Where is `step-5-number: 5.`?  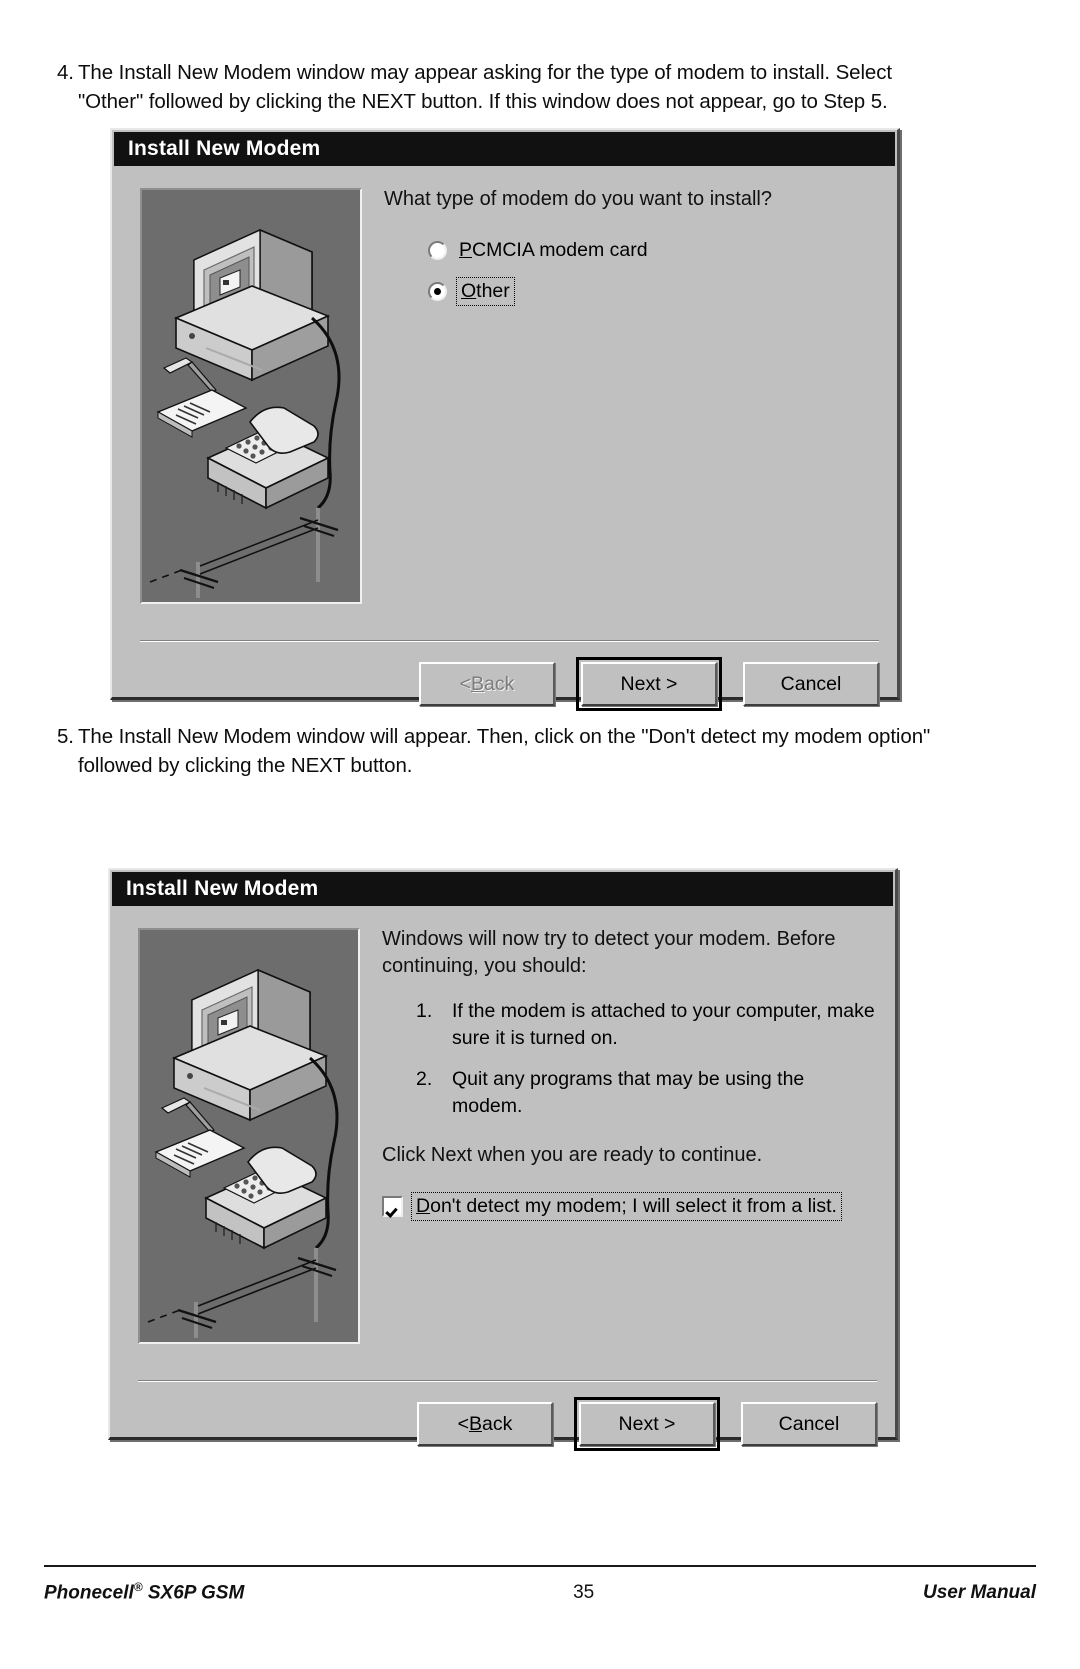 step-5-number: 5. is located at coordinates (65, 736).